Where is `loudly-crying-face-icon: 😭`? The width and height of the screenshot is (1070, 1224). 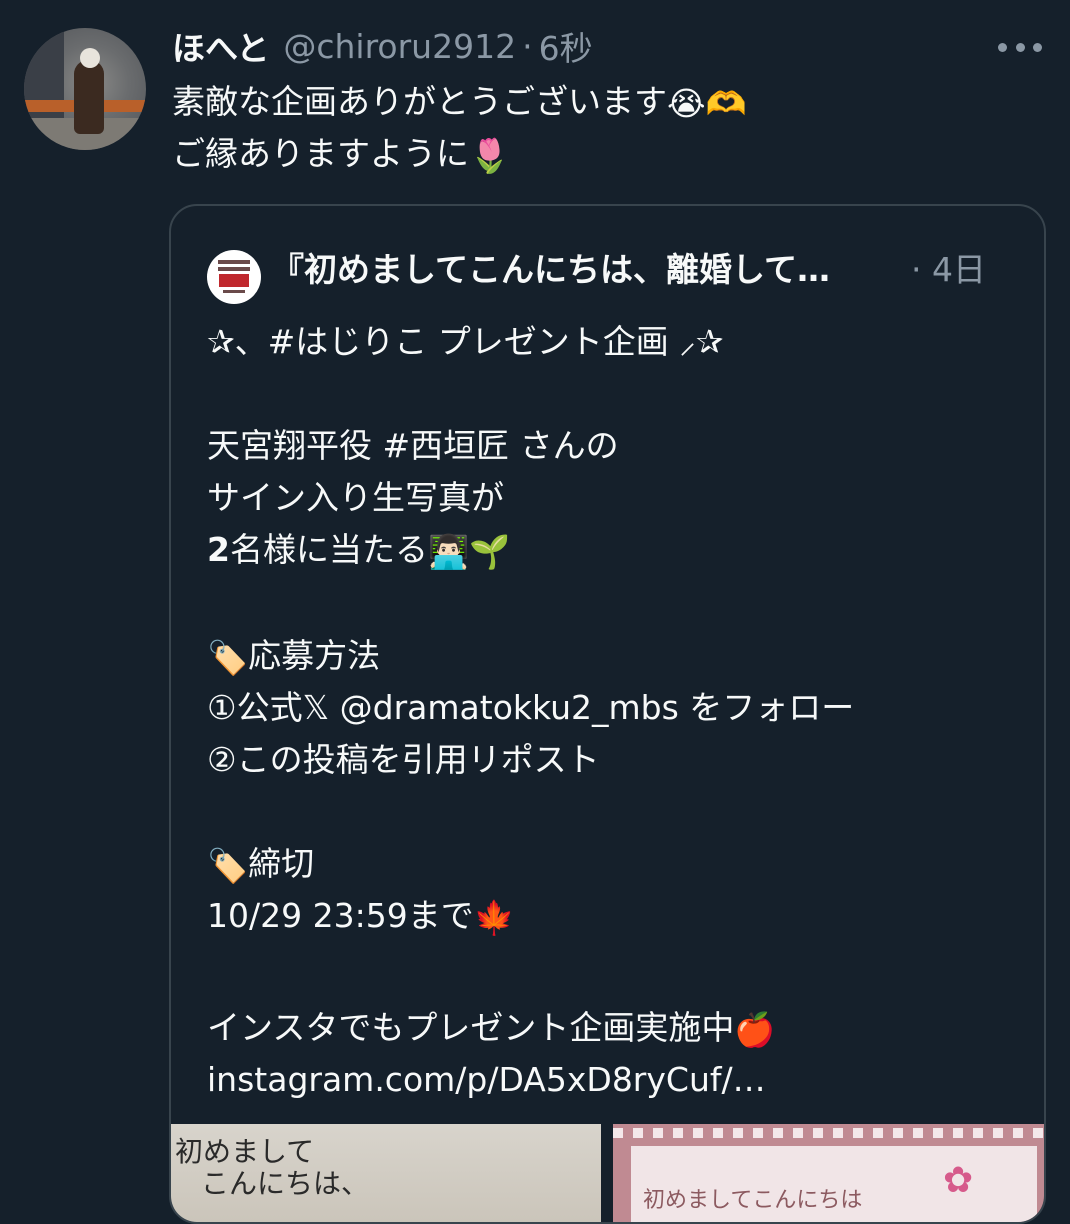
loudly-crying-face-icon: 😭 is located at coordinates (686, 103).